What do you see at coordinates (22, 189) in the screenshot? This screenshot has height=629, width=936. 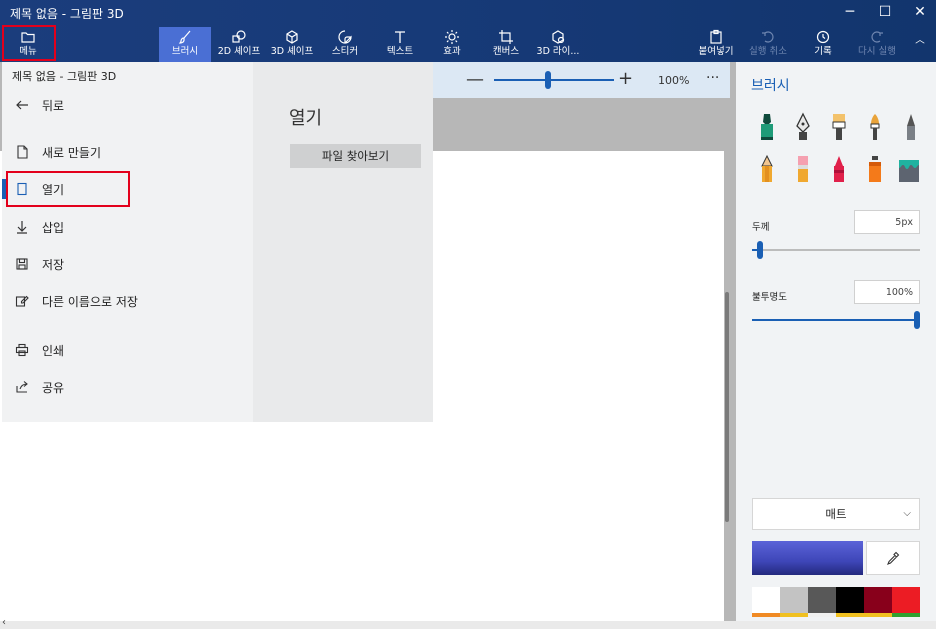 I see `open-file-icon` at bounding box center [22, 189].